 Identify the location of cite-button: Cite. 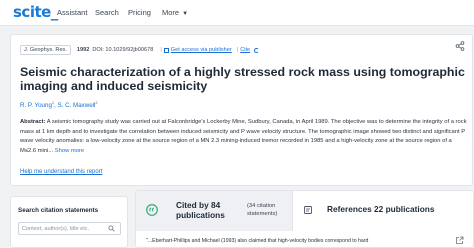
(245, 50).